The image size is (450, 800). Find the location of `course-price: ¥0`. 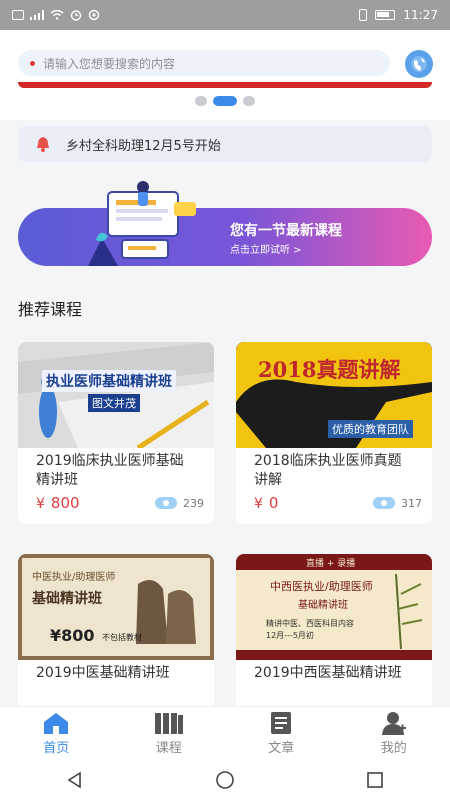

course-price: ¥0 is located at coordinates (266, 503).